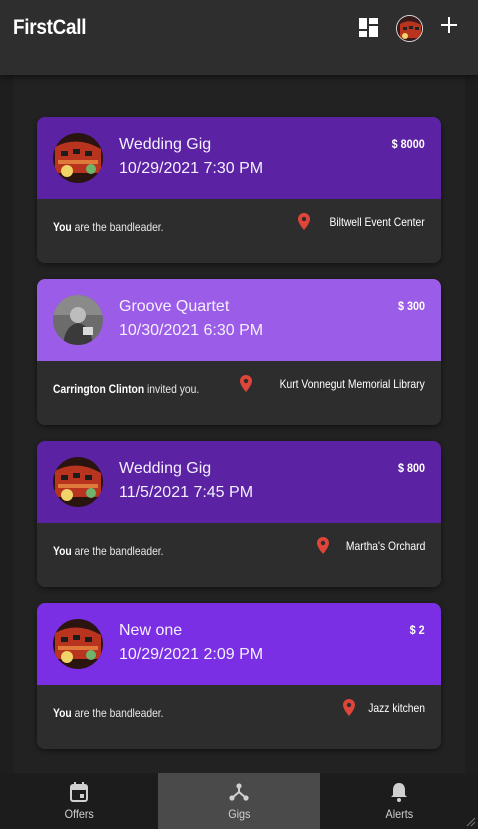 This screenshot has height=829, width=478. I want to click on gig-location: Martha's Orchard, so click(370, 545).